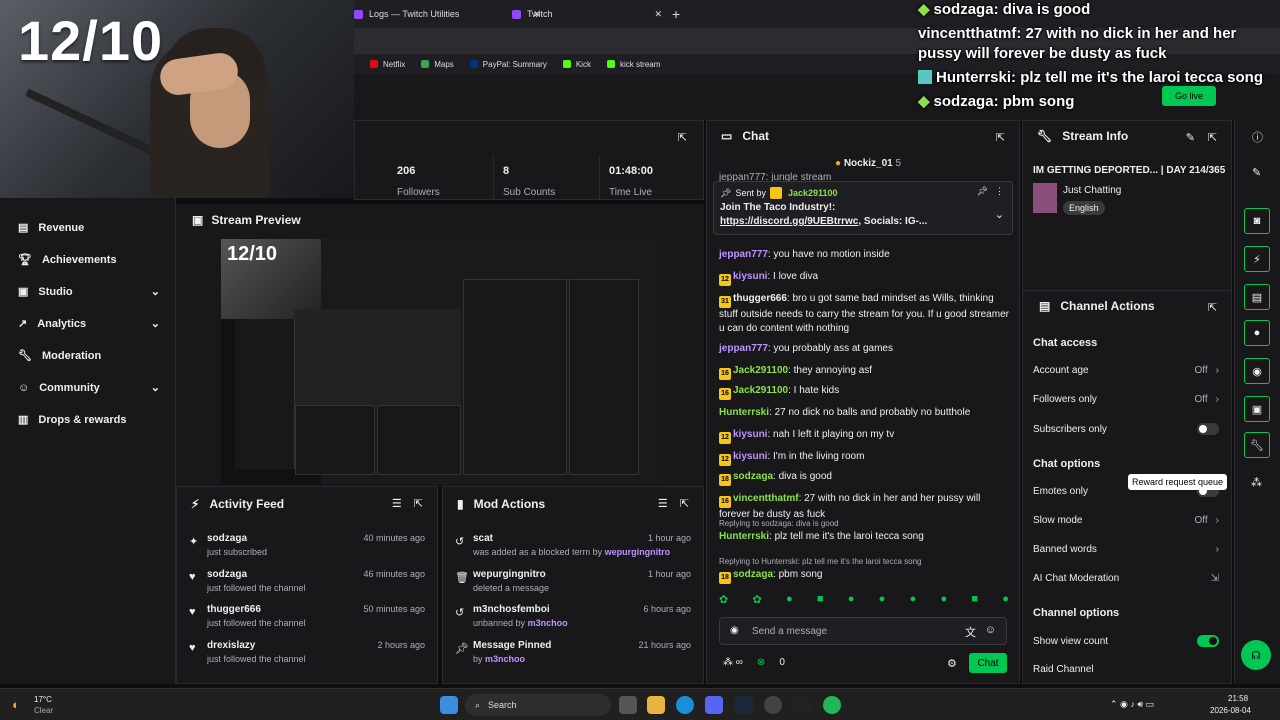 This screenshot has width=1280, height=720. Describe the element at coordinates (1126, 669) in the screenshot. I see `raid-channel-row: Raid Channel` at that location.